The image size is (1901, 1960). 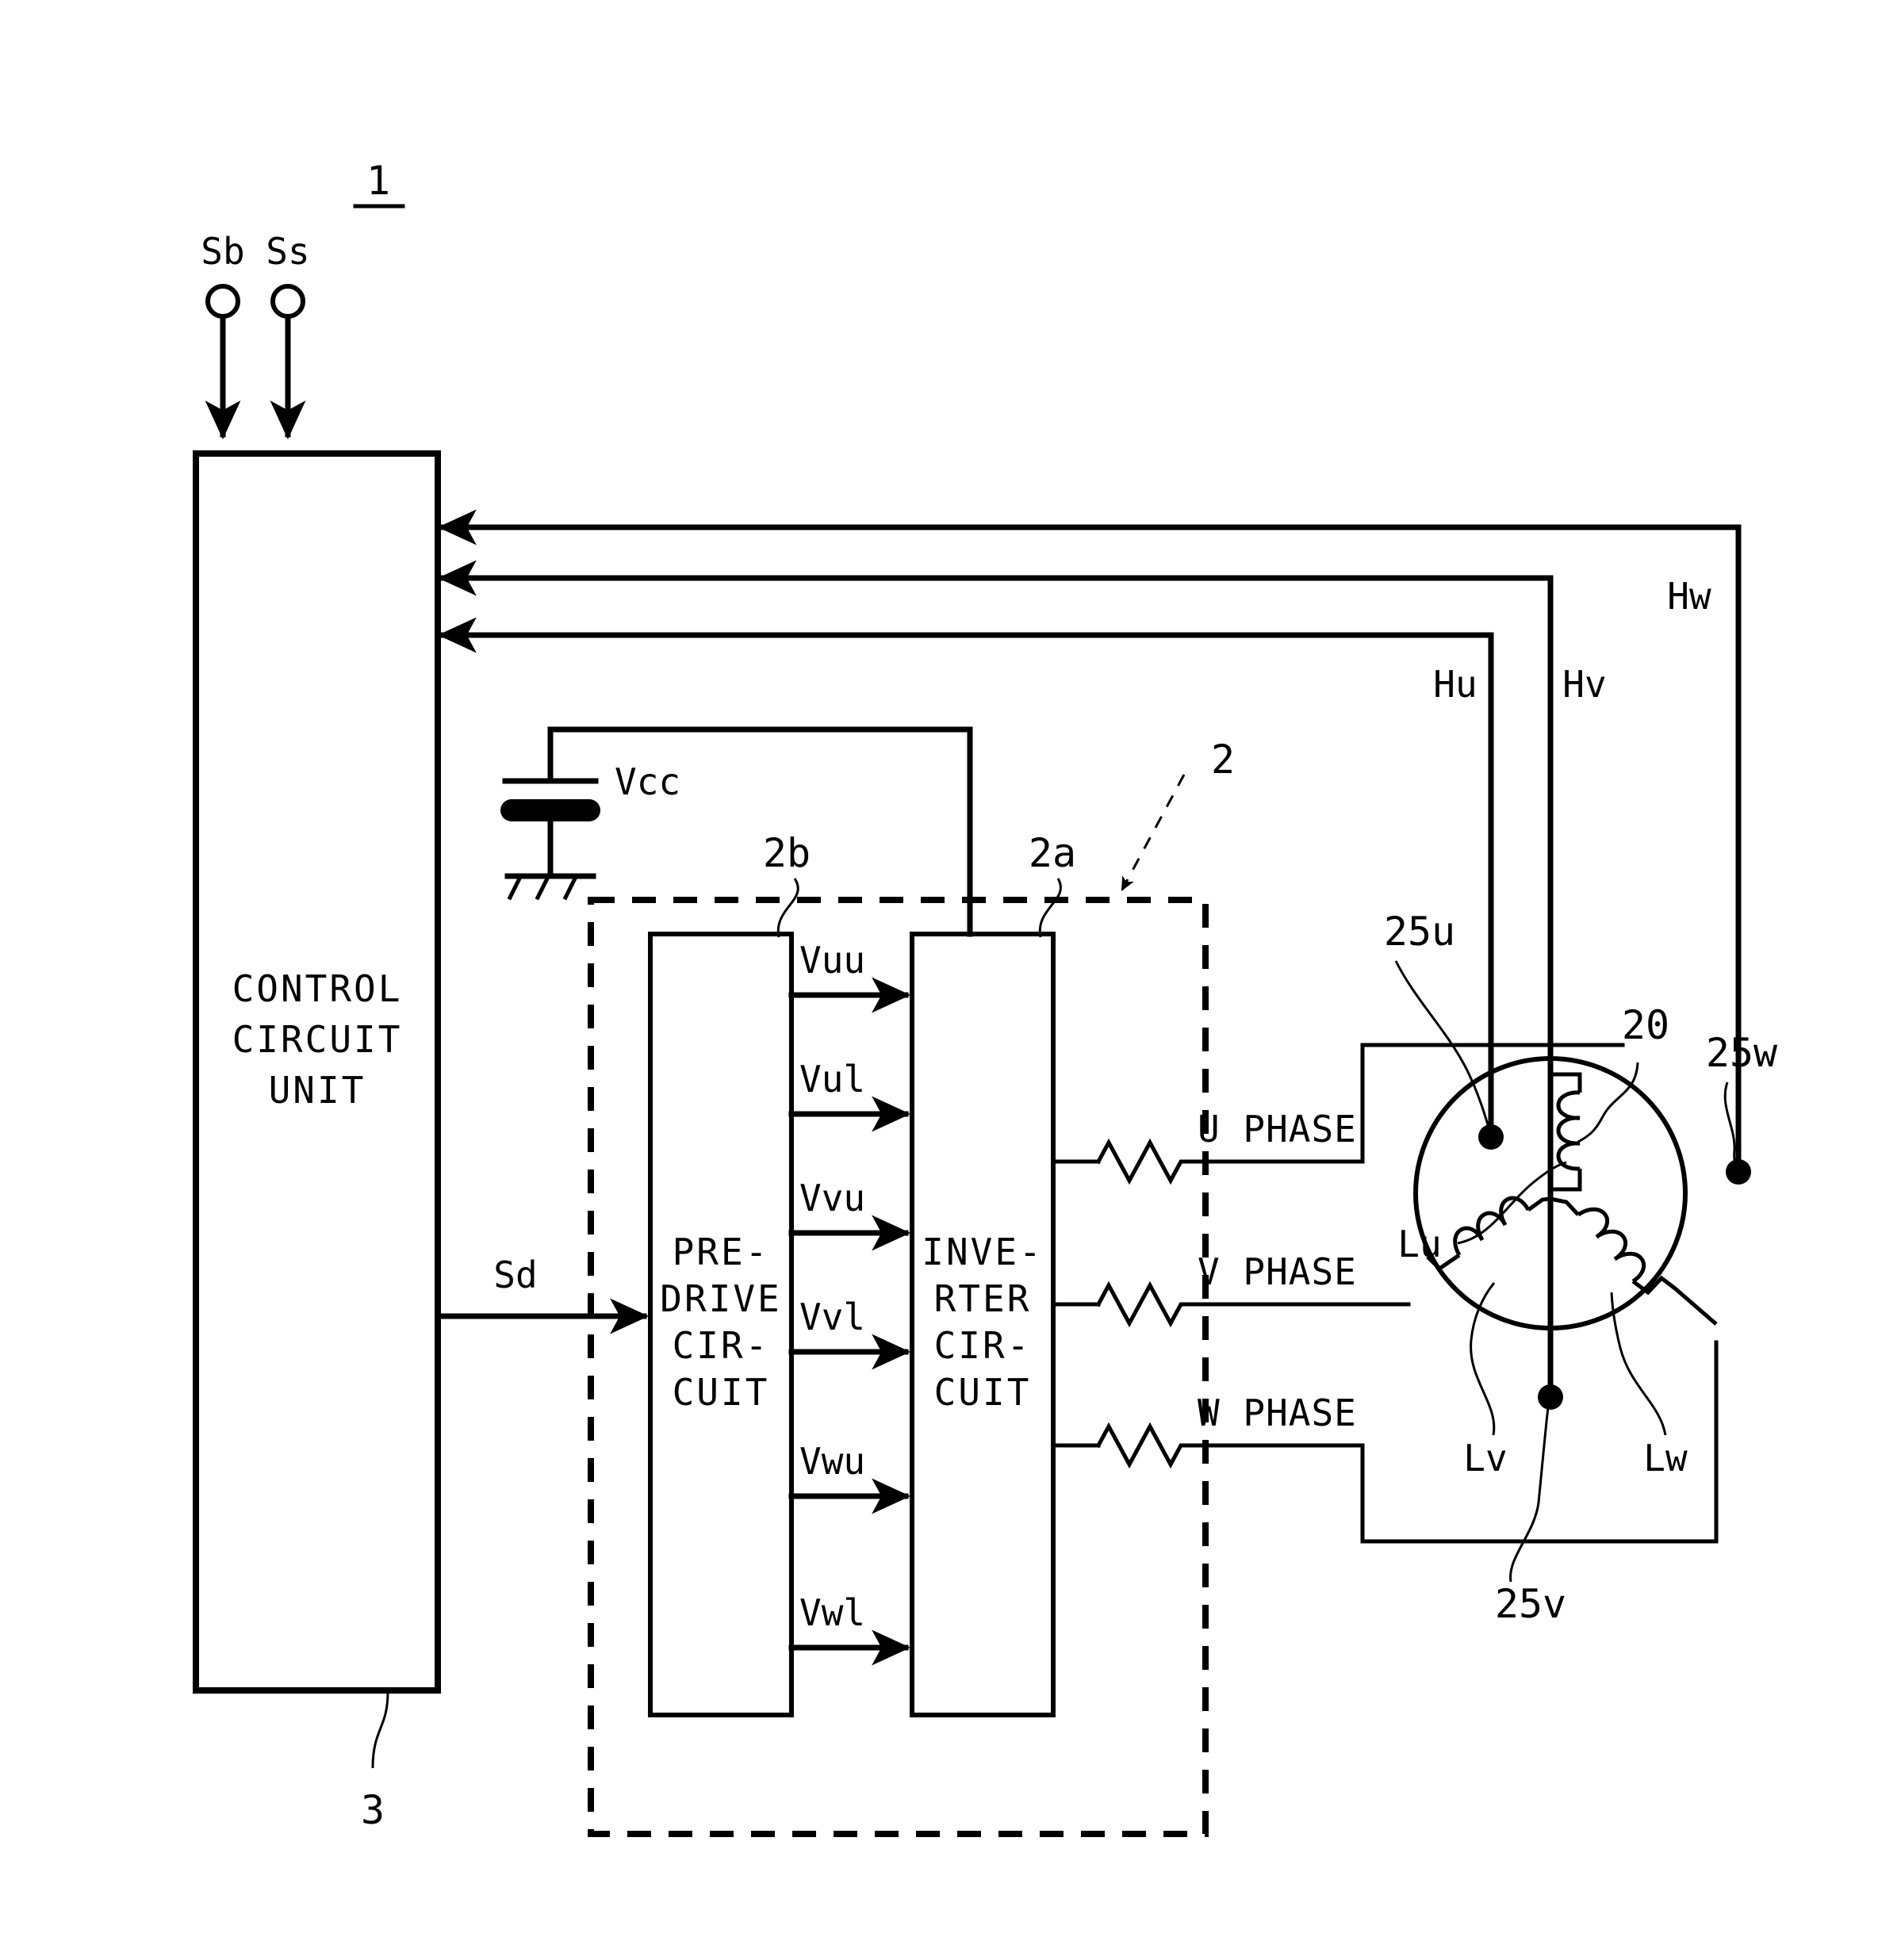 I want to click on vcc-supply: Vcc, so click(x=736, y=832).